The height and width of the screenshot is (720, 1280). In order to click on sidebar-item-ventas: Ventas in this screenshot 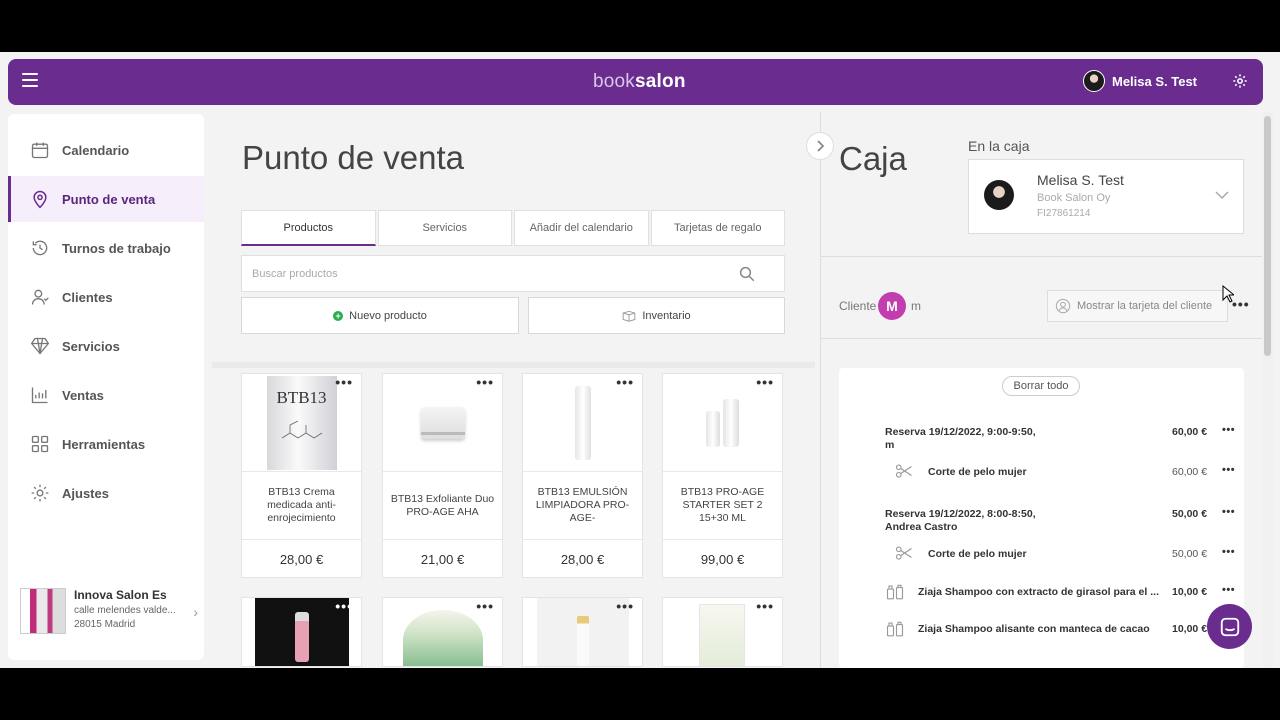, I will do `click(106, 395)`.